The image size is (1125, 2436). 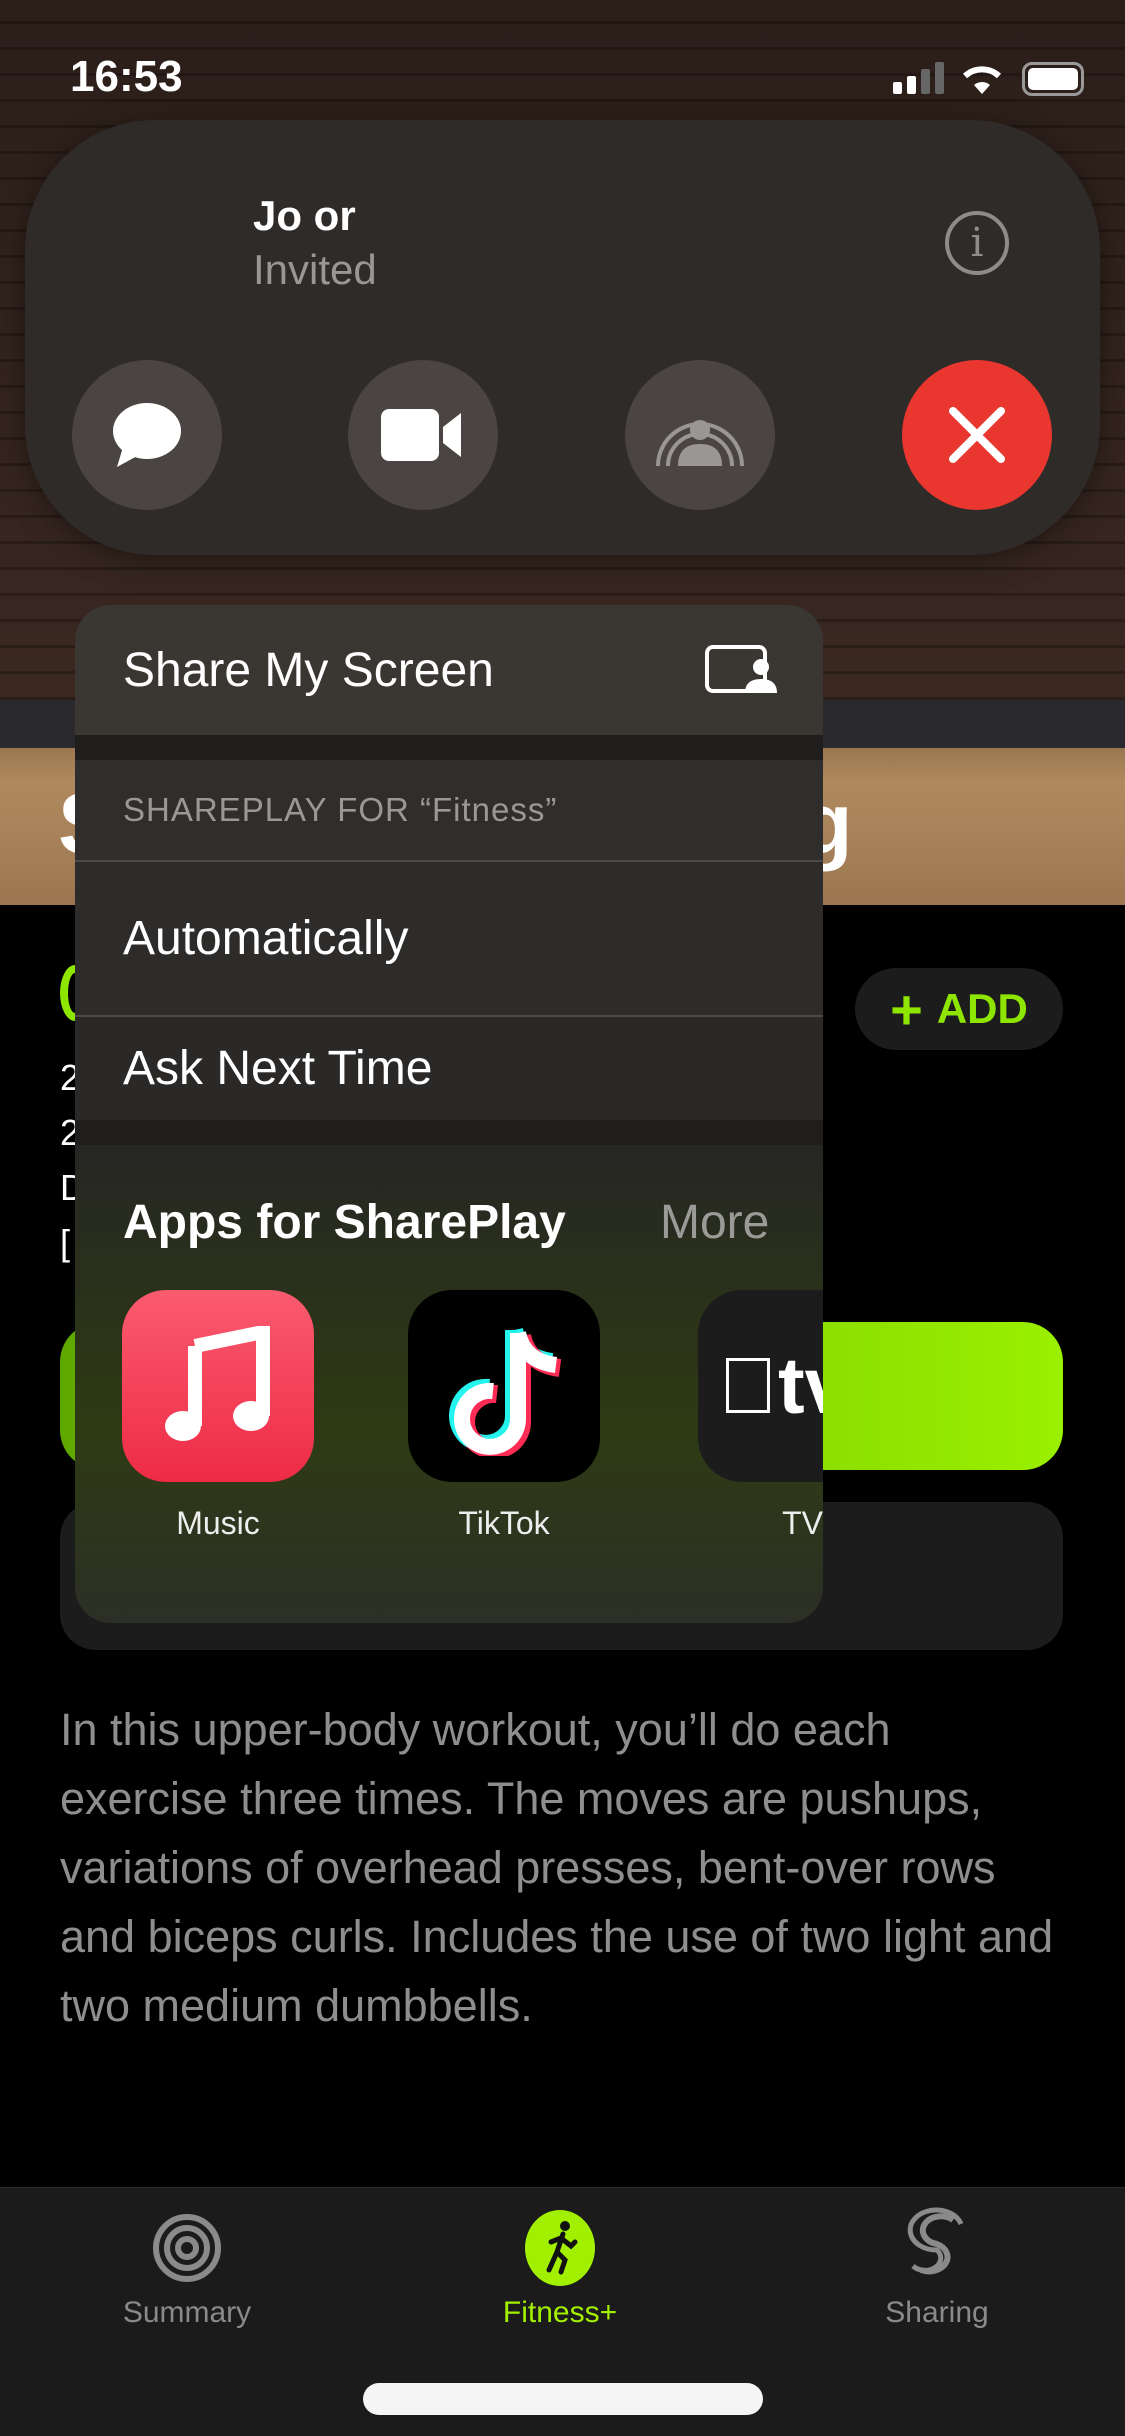 I want to click on screen-share-icon, so click(x=741, y=669).